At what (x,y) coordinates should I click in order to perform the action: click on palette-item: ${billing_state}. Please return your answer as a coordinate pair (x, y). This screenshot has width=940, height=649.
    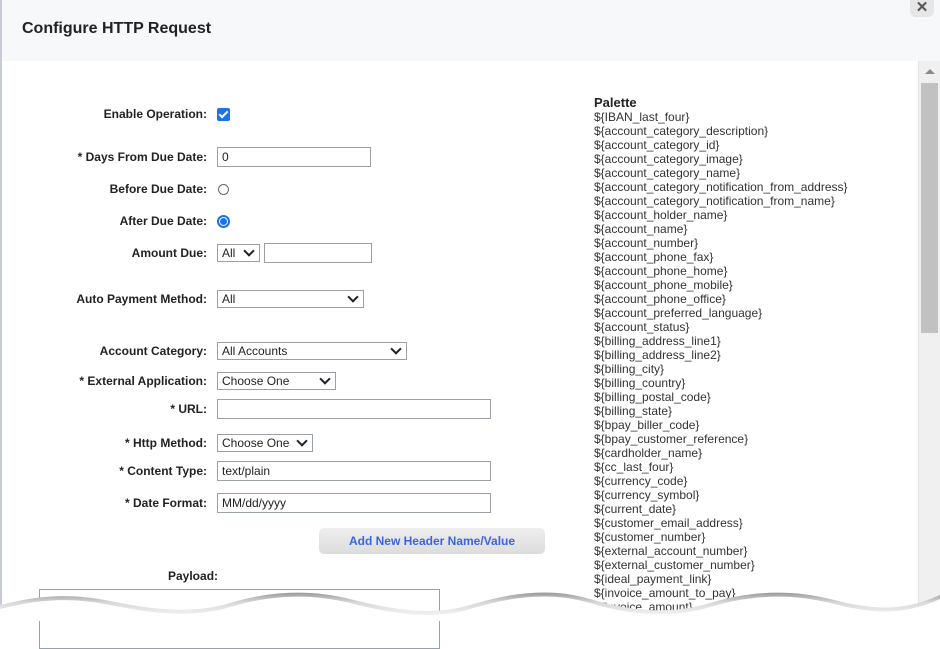
    Looking at the image, I should click on (721, 411).